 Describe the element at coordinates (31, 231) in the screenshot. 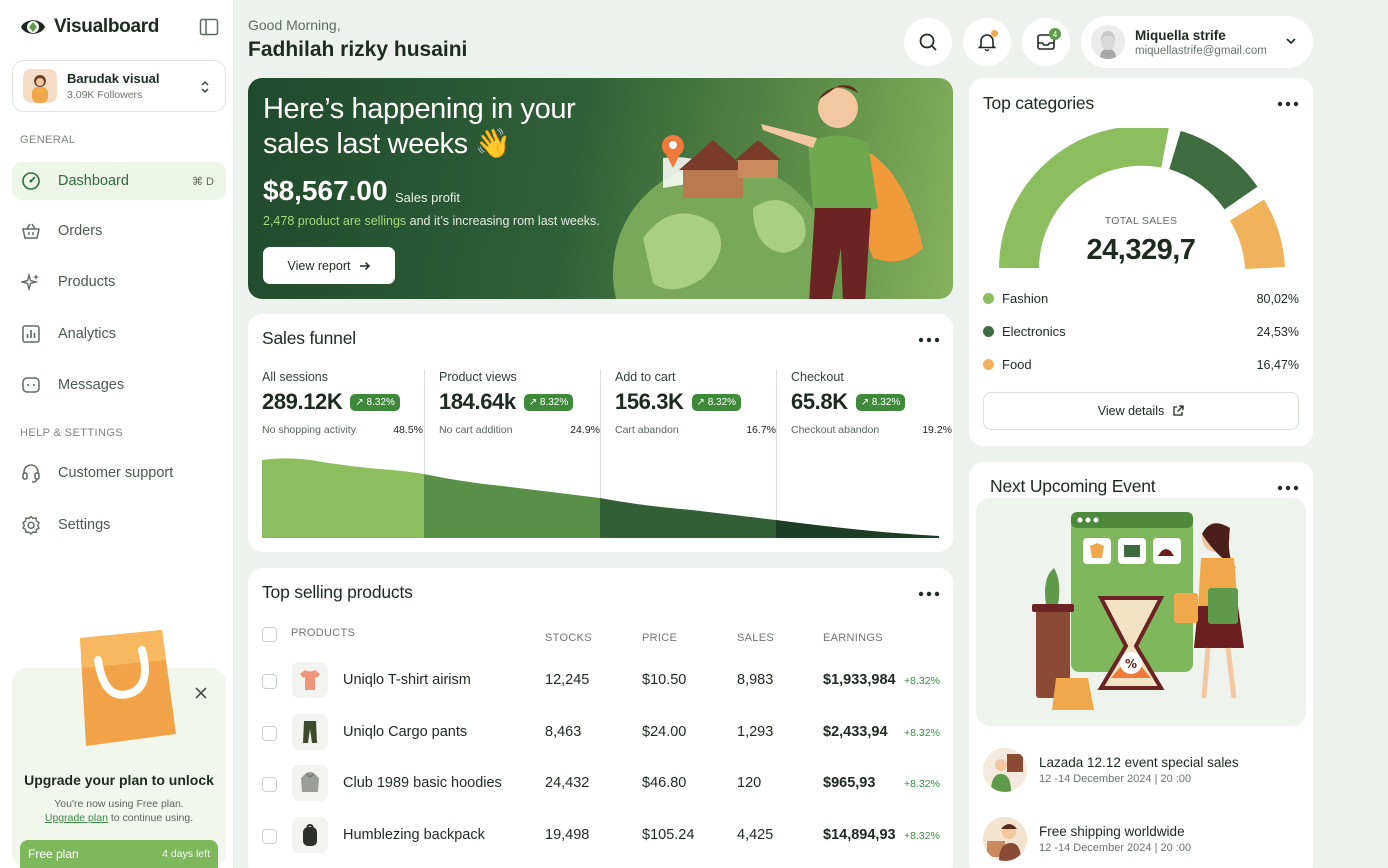

I see `basket-icon` at that location.